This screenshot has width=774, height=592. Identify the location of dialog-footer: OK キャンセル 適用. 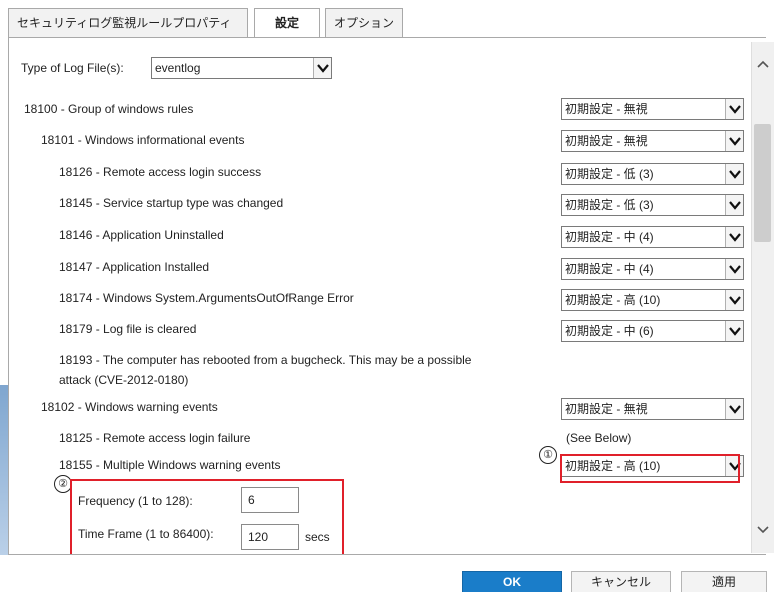
(387, 573).